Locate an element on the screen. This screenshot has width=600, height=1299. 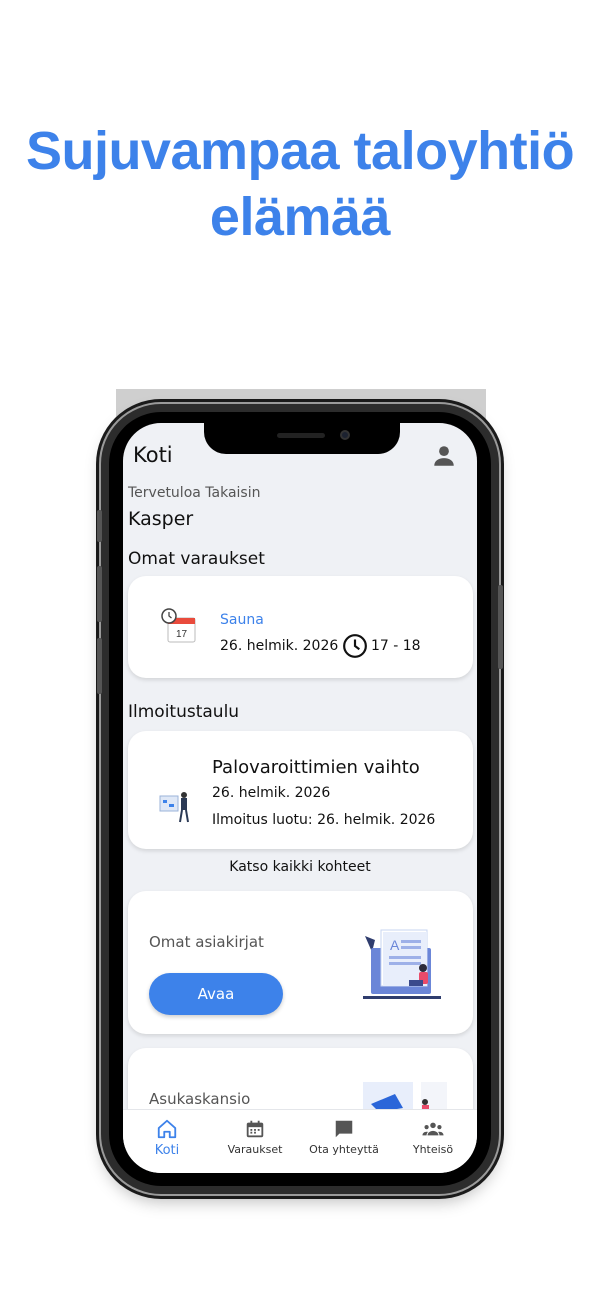
svg-text: A is located at coordinates (395, 945).